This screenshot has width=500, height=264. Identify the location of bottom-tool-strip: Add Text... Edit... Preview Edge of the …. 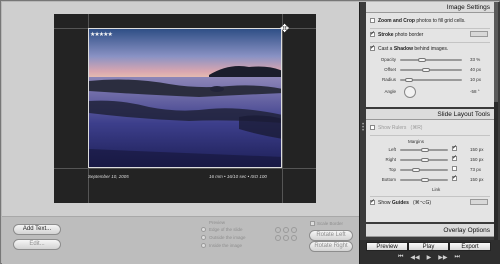
(180, 240).